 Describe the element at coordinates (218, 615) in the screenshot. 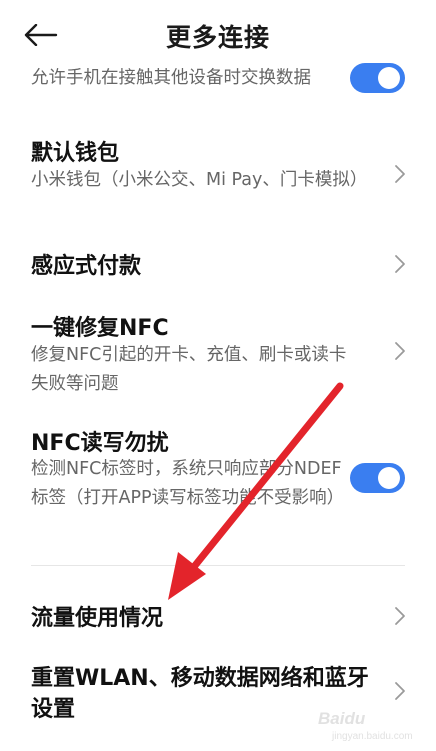

I see `setting-item-data-usage: 流量使用情况` at that location.